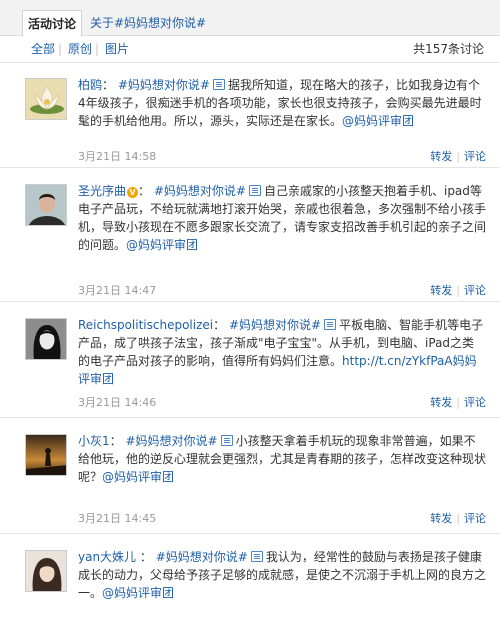  I want to click on post-time: 3月21日 14:58, so click(117, 156).